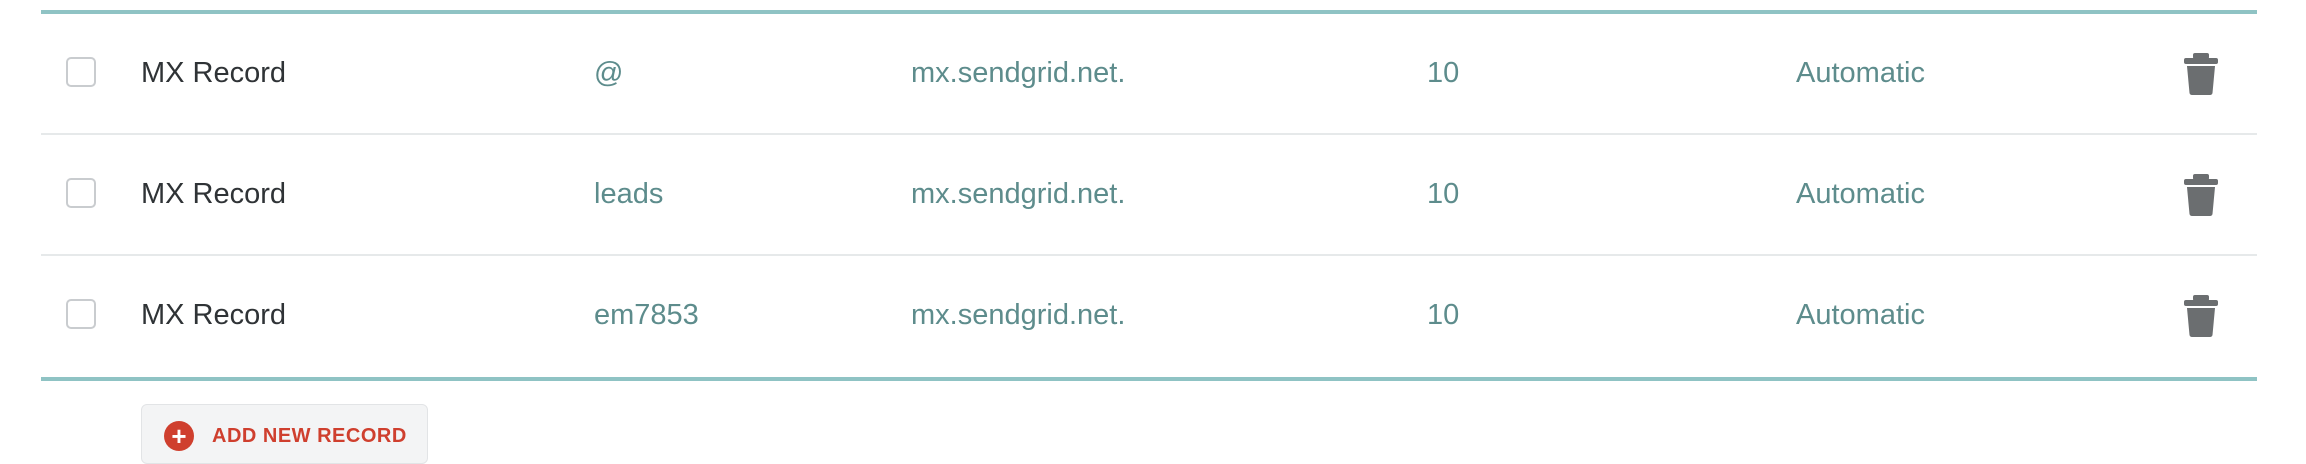 The width and height of the screenshot is (2306, 464). What do you see at coordinates (179, 436) in the screenshot?
I see `plus-circle-icon: +` at bounding box center [179, 436].